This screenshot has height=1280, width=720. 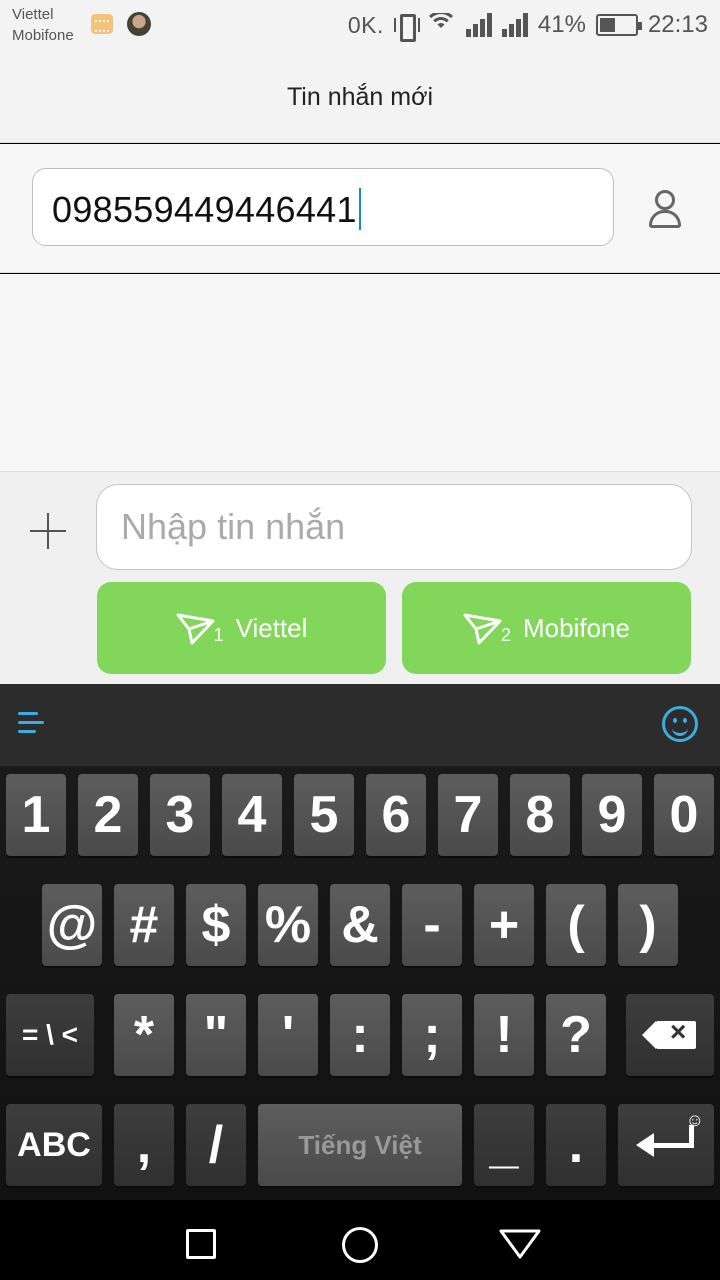 I want to click on attach-plus-icon, so click(x=48, y=531).